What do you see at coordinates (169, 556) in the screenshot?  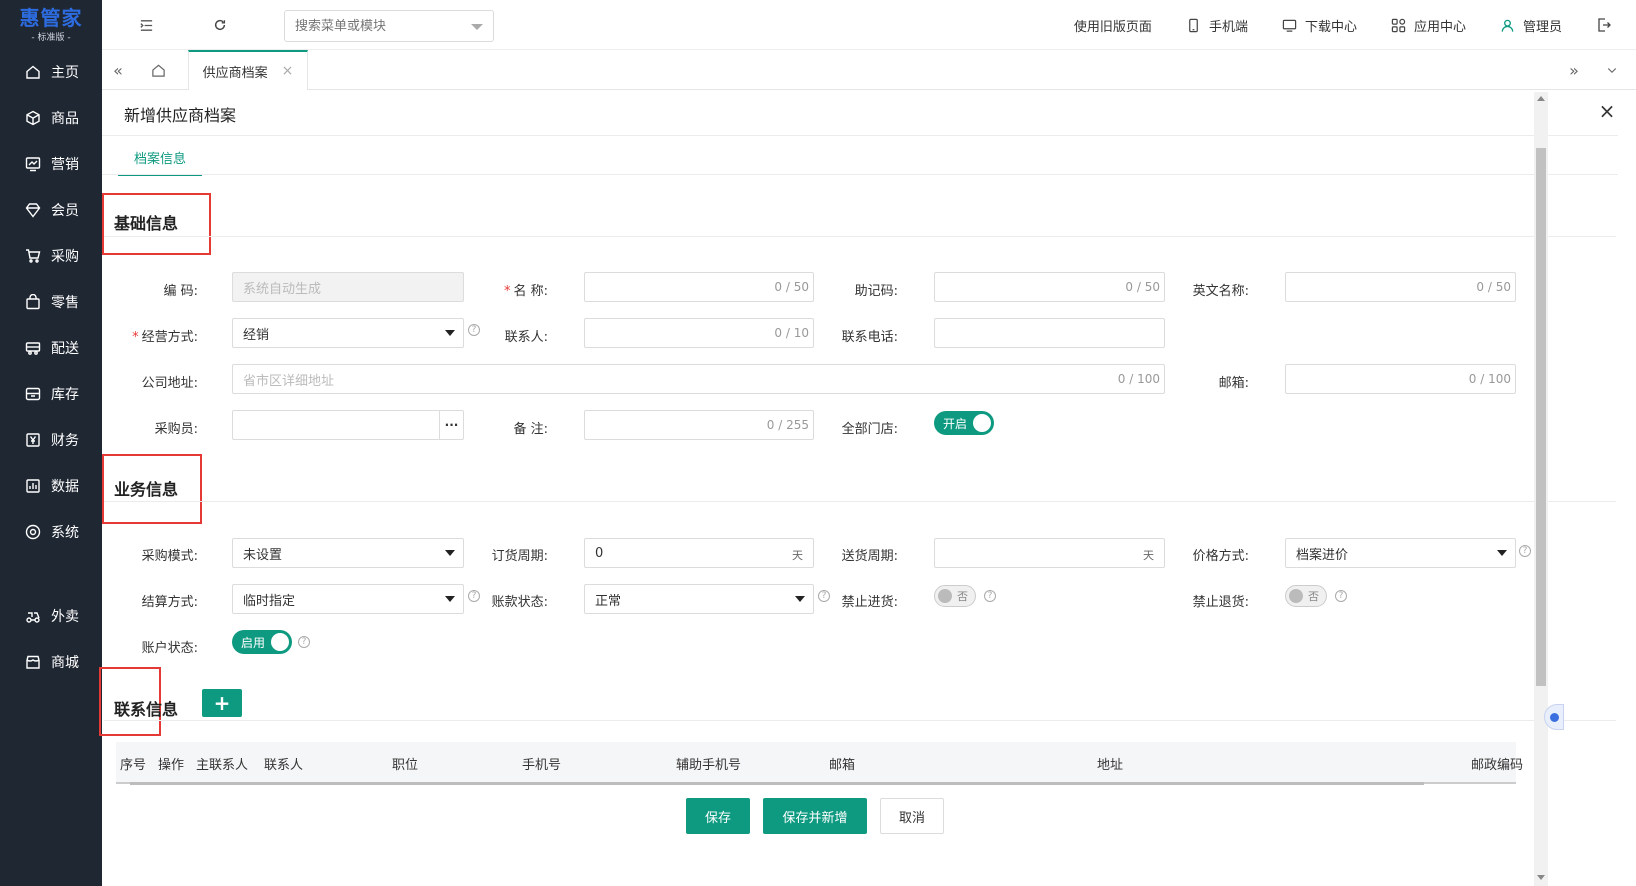 I see `purchase-mode-label: 采购模式:` at bounding box center [169, 556].